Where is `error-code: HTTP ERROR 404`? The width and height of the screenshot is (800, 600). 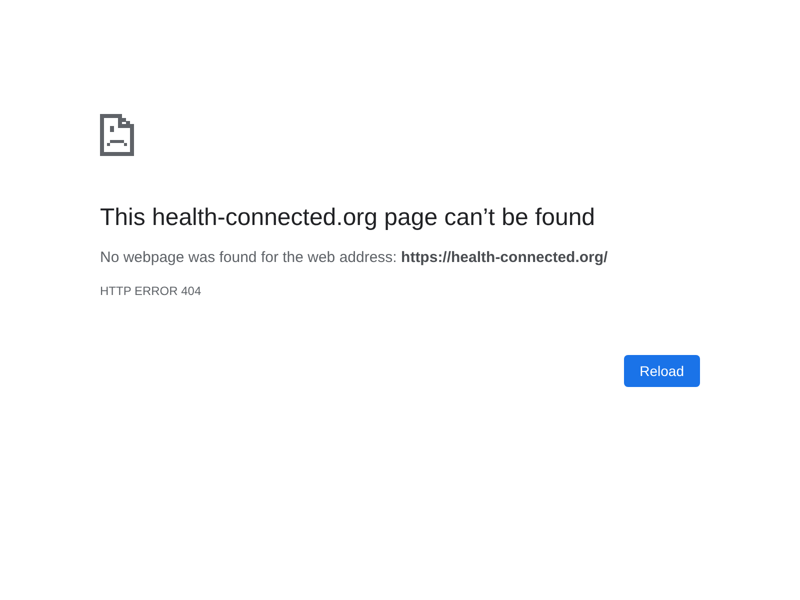 error-code: HTTP ERROR 404 is located at coordinates (151, 291).